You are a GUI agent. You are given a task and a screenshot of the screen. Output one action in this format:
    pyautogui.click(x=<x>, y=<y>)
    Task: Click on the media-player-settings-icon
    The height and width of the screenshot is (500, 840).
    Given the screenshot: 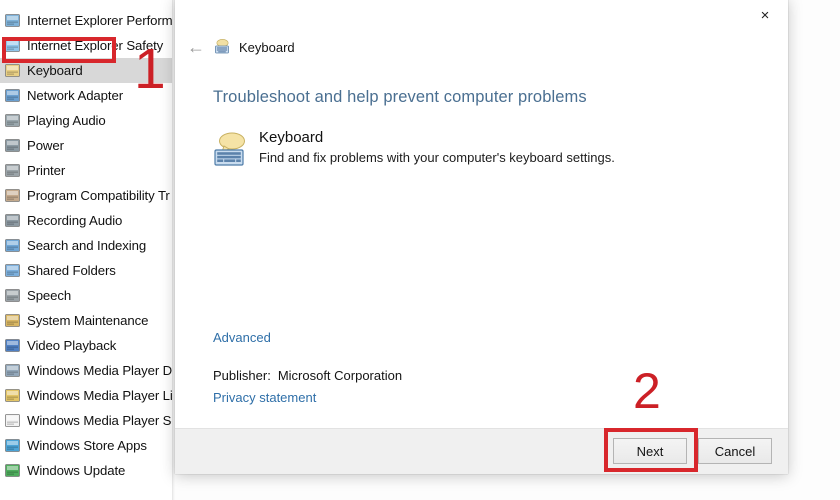 What is the action you would take?
    pyautogui.click(x=13, y=421)
    